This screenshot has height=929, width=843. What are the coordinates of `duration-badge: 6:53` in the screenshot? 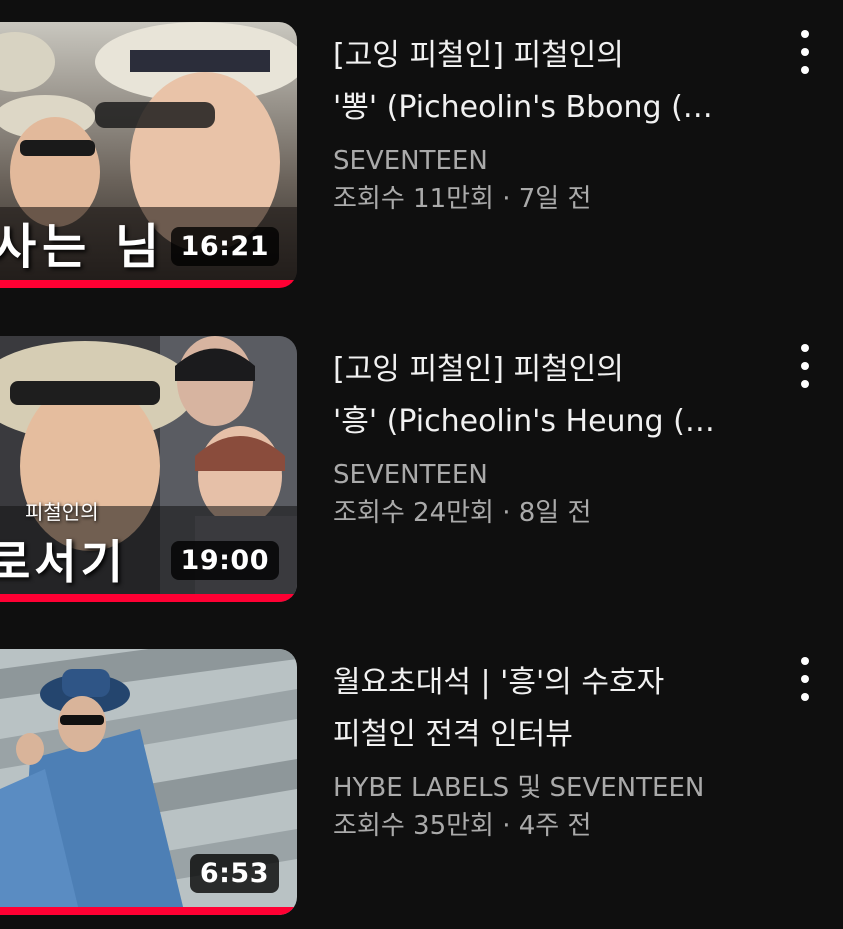 It's located at (234, 873).